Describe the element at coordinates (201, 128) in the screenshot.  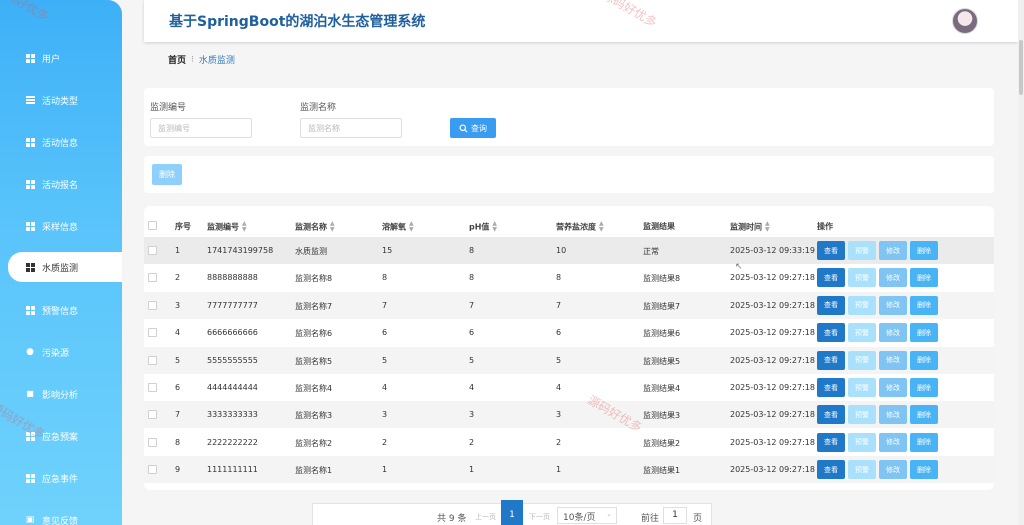
I see `code-input` at that location.